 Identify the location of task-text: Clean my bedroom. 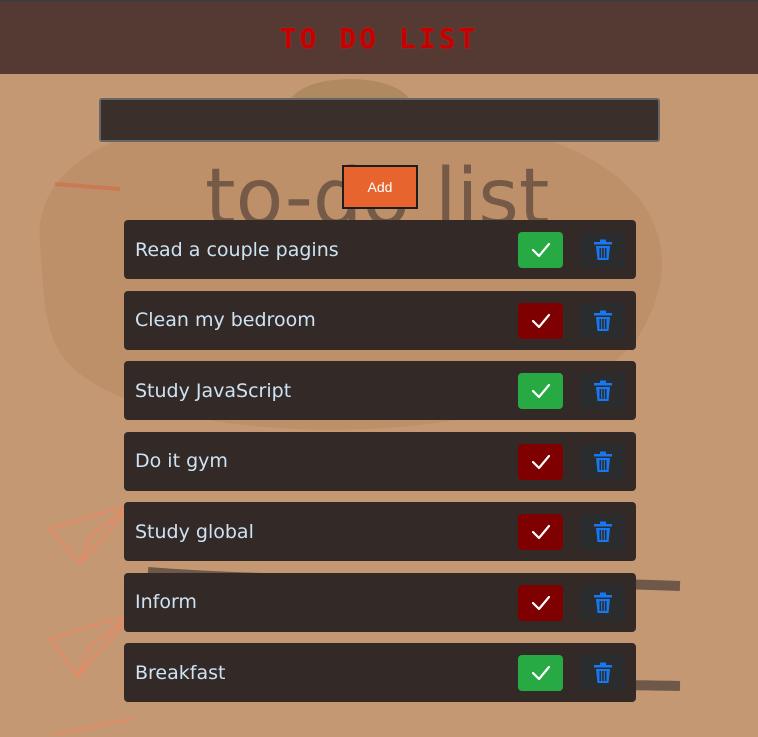
(225, 320).